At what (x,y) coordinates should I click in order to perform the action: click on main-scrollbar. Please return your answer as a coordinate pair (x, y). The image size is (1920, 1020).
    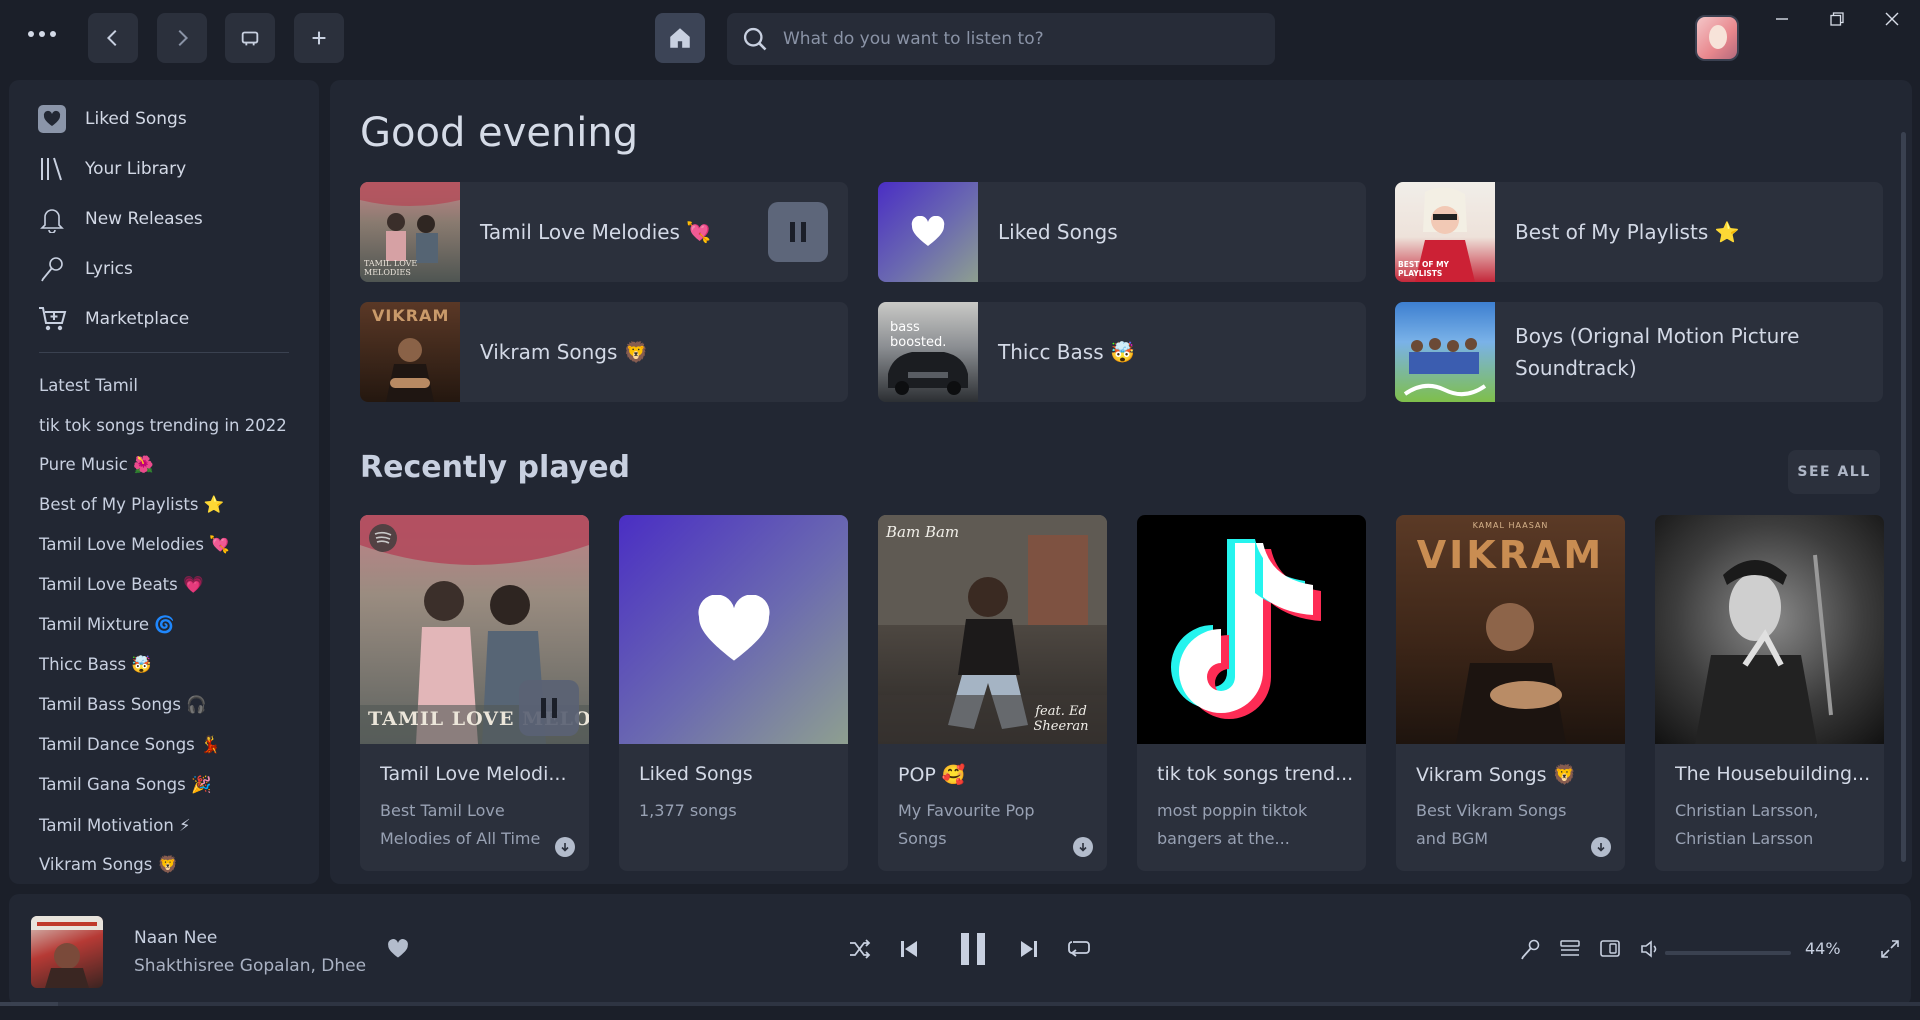
    Looking at the image, I should click on (1903, 497).